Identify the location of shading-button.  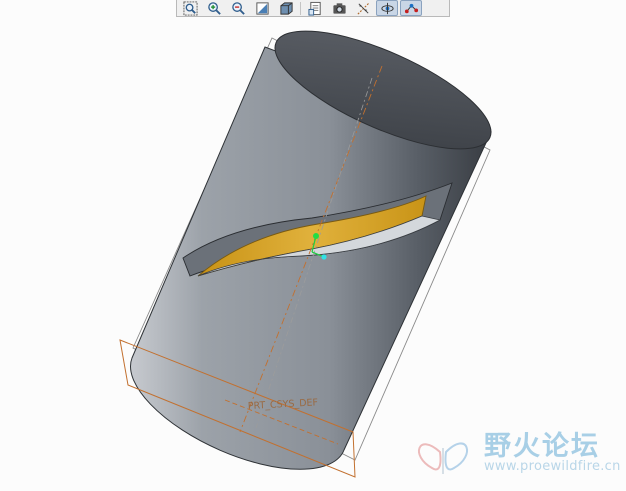
(286, 8).